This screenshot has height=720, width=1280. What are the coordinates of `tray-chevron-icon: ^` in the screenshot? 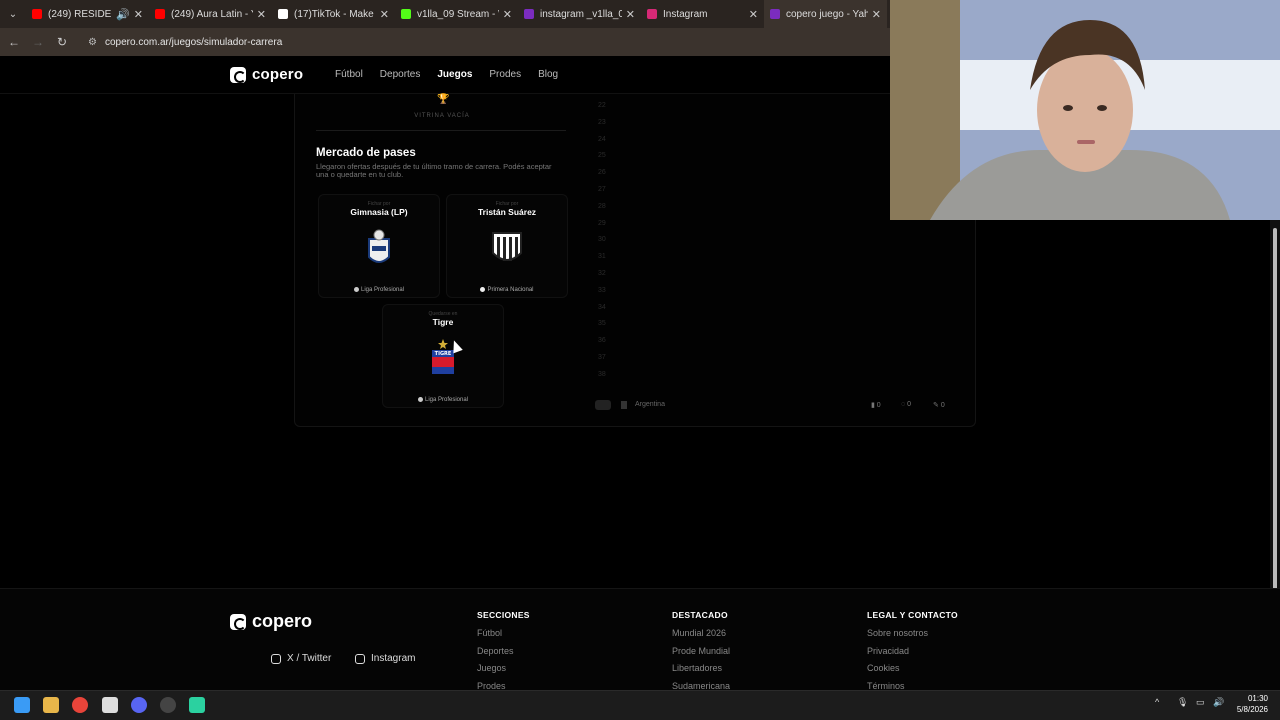 It's located at (1157, 702).